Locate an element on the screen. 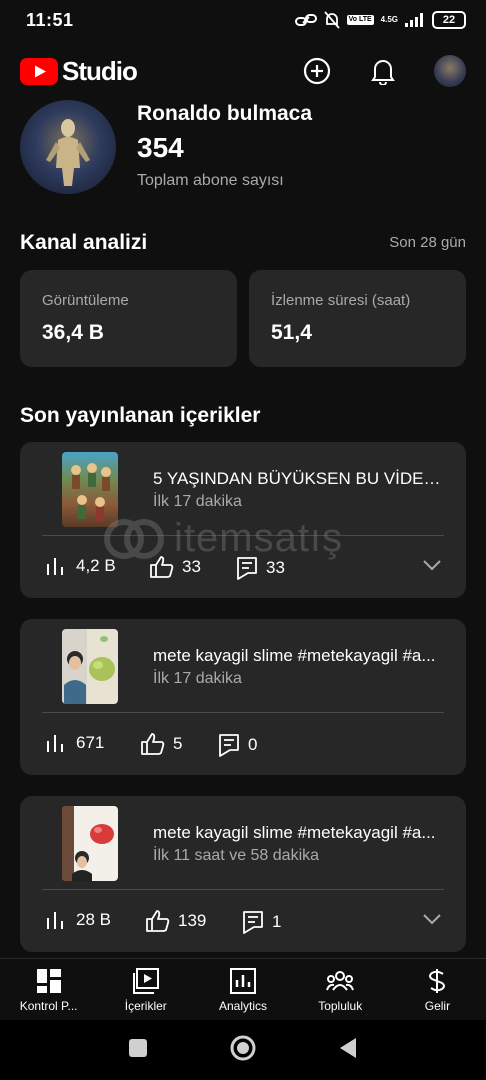 The width and height of the screenshot is (486, 1080). battery-icon: 22 is located at coordinates (449, 20).